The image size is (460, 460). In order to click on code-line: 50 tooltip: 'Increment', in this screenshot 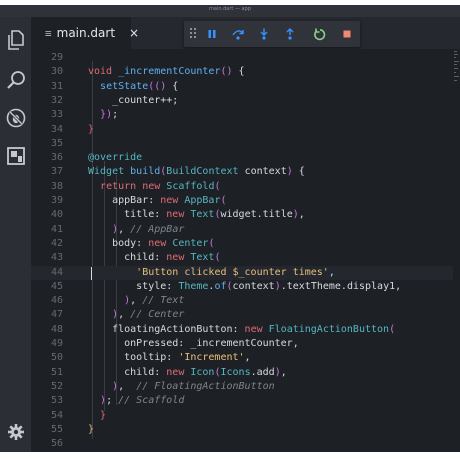, I will do `click(243, 358)`.